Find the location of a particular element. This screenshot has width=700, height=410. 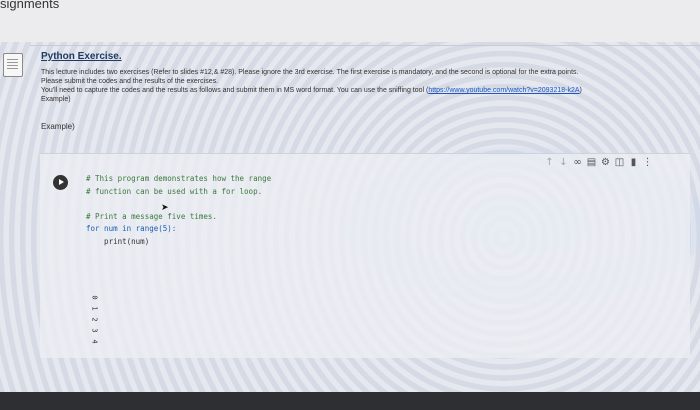

delete-icon: ▮ is located at coordinates (633, 163).